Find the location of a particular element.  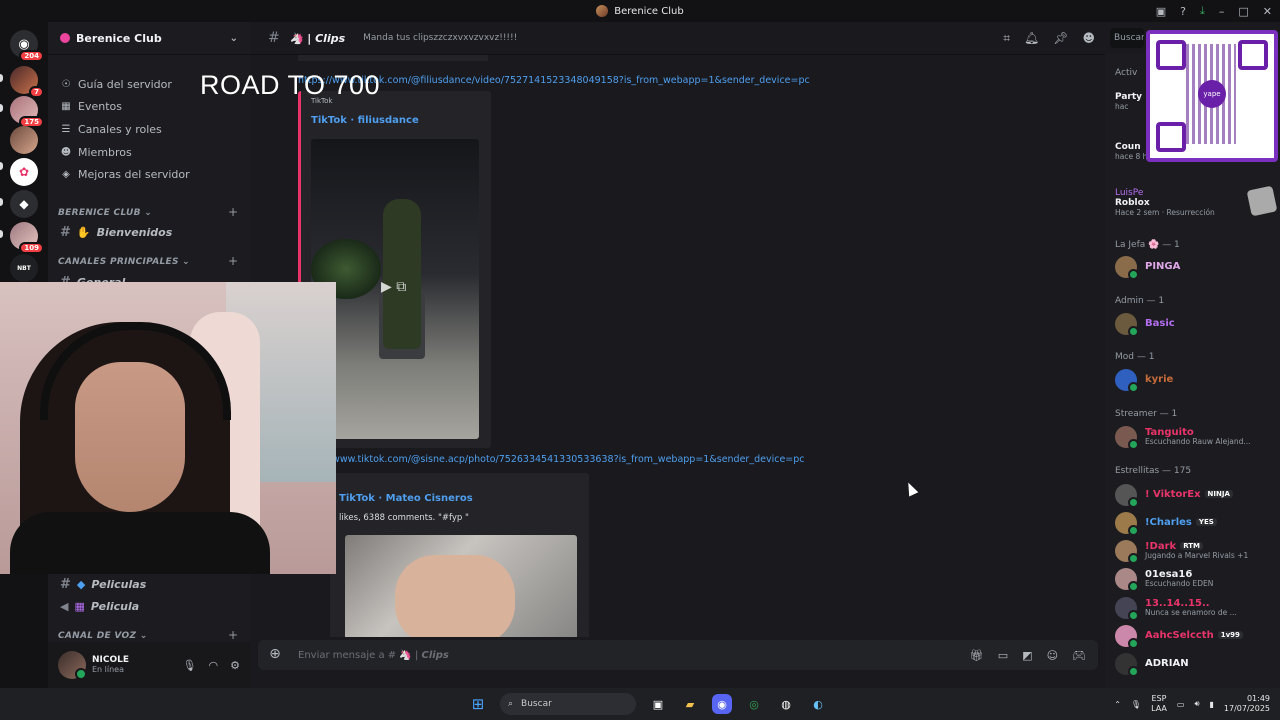

system-tray: ⌃ 🎙︎ ESP LAA ▭ 🔊︎ ▮ 01:49 17/07/2025 is located at coordinates (1192, 704).